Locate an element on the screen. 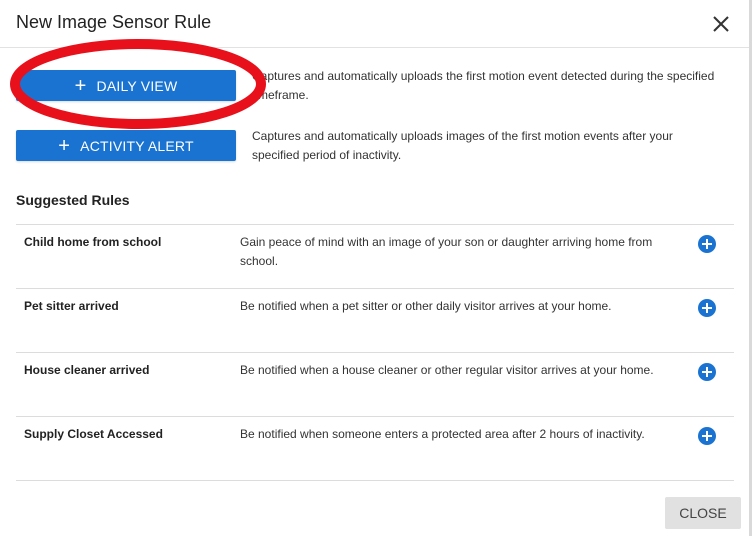  close-icon is located at coordinates (721, 24).